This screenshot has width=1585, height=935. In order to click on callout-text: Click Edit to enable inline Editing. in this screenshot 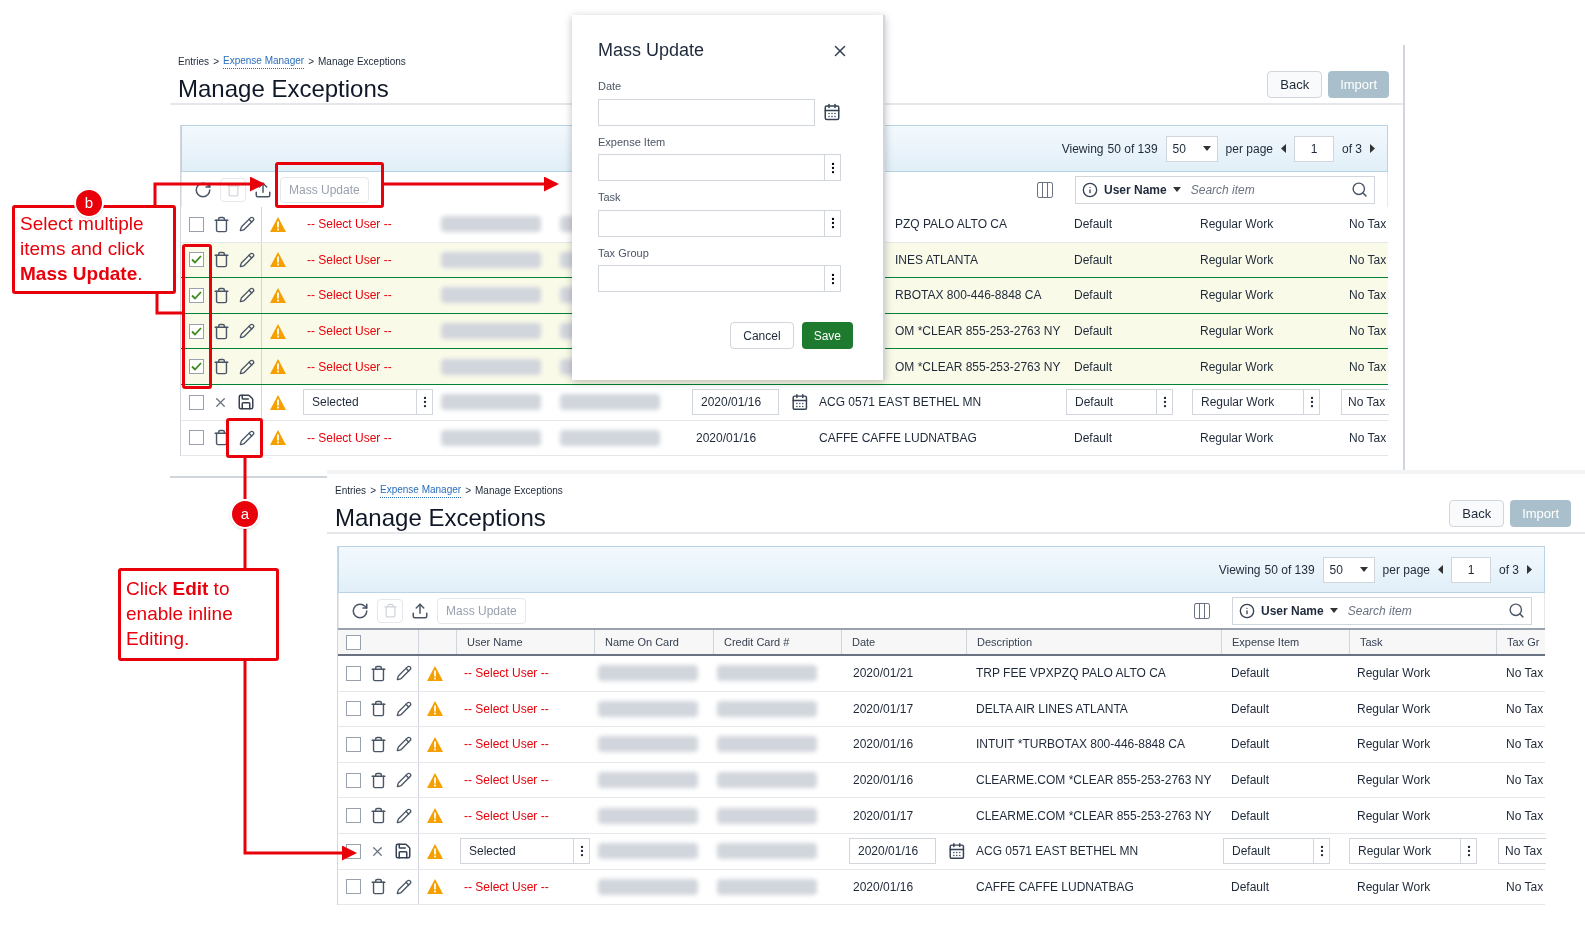, I will do `click(179, 613)`.